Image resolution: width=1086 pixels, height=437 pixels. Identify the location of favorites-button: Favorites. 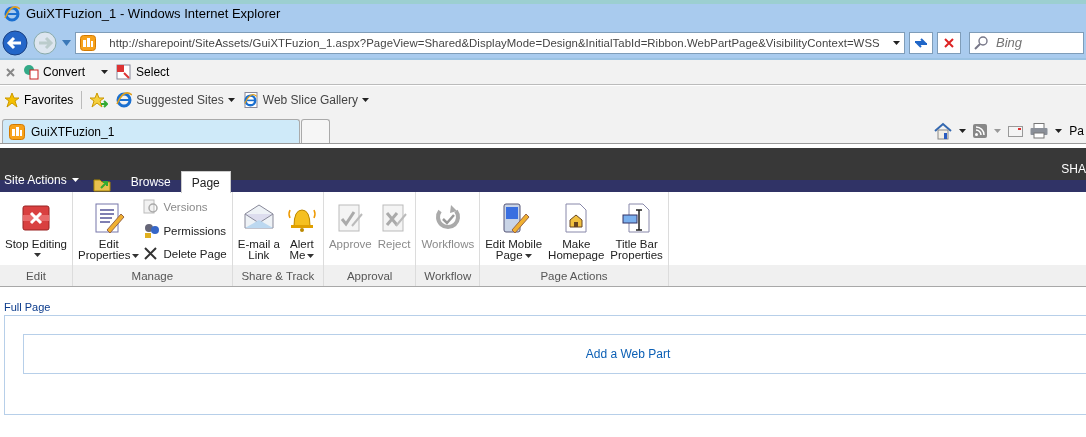
(39, 100).